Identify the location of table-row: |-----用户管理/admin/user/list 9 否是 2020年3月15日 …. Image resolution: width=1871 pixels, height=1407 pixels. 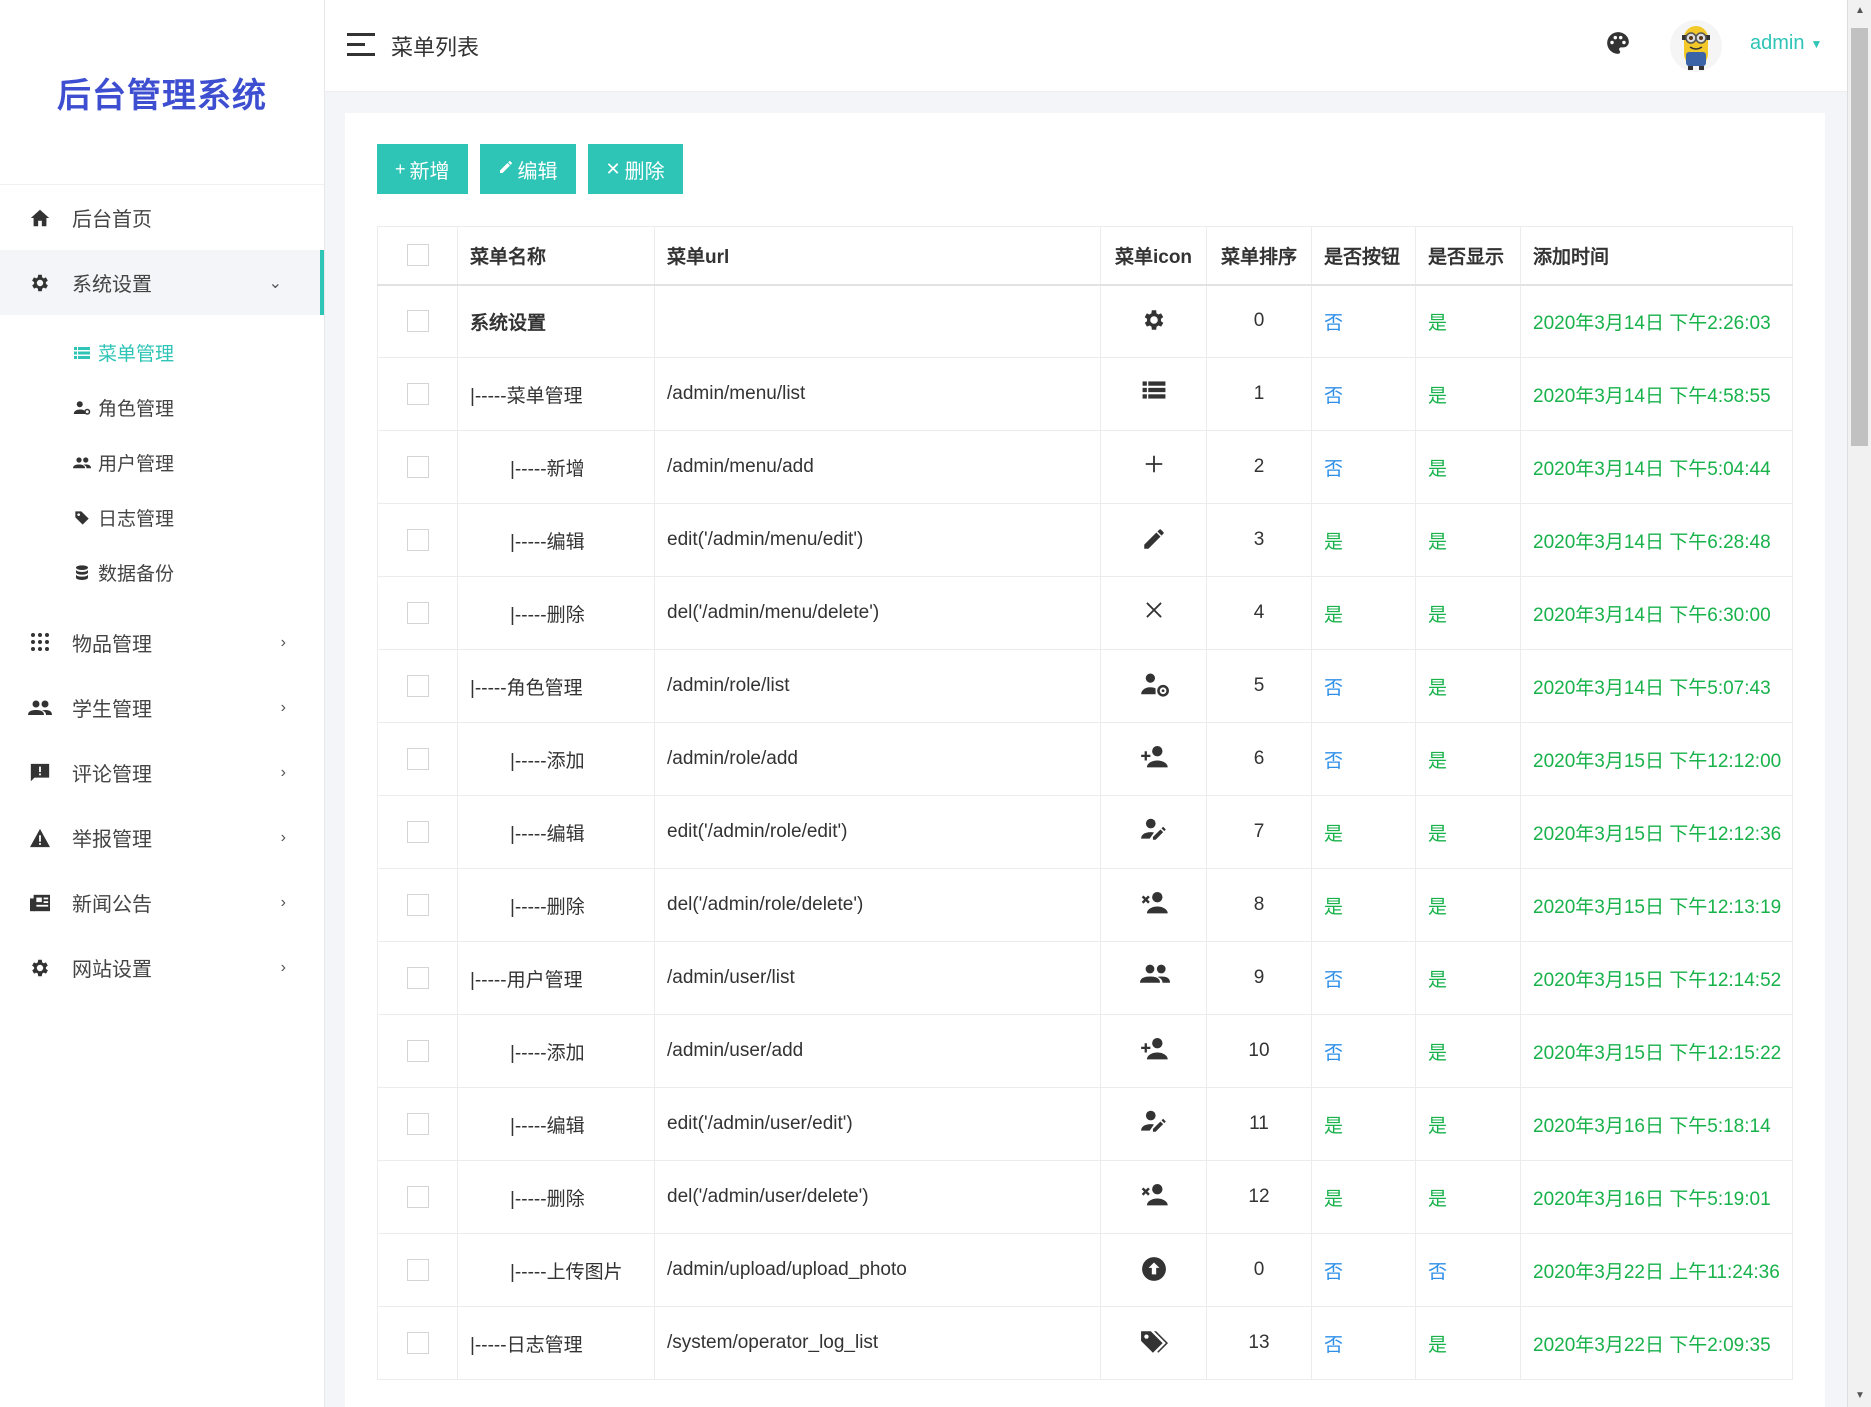
(1085, 978).